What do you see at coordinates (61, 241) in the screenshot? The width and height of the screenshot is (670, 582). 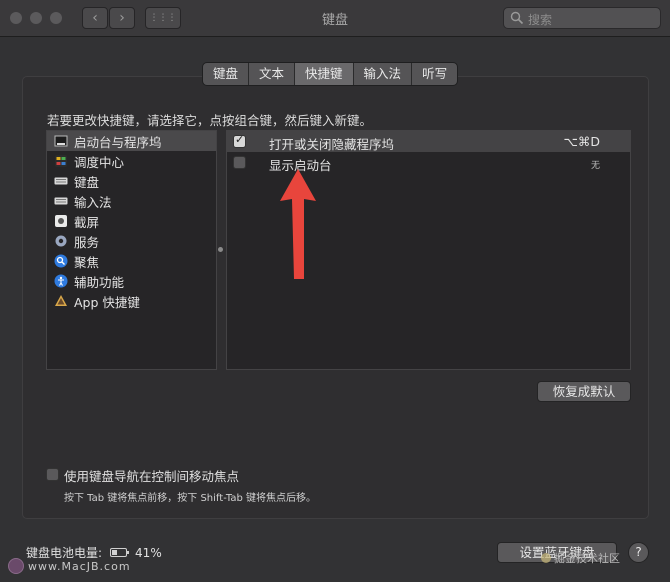 I see `gear-icon` at bounding box center [61, 241].